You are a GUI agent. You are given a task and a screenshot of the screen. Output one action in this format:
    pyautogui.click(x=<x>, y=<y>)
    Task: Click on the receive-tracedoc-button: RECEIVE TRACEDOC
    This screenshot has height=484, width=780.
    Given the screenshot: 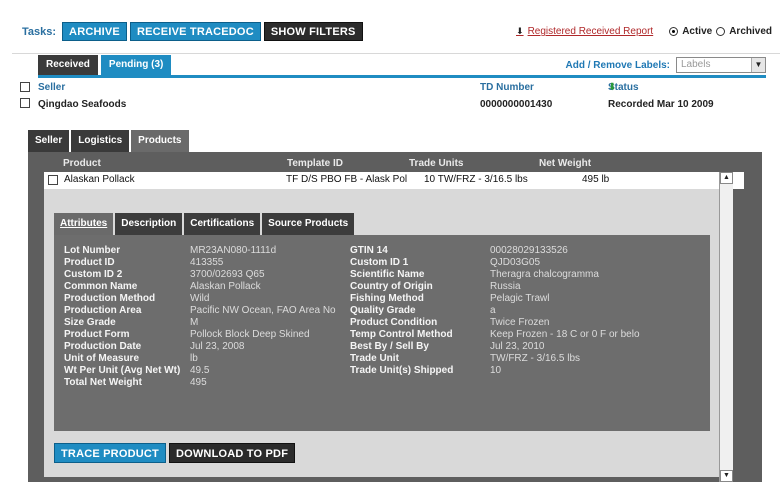 What is the action you would take?
    pyautogui.click(x=195, y=31)
    